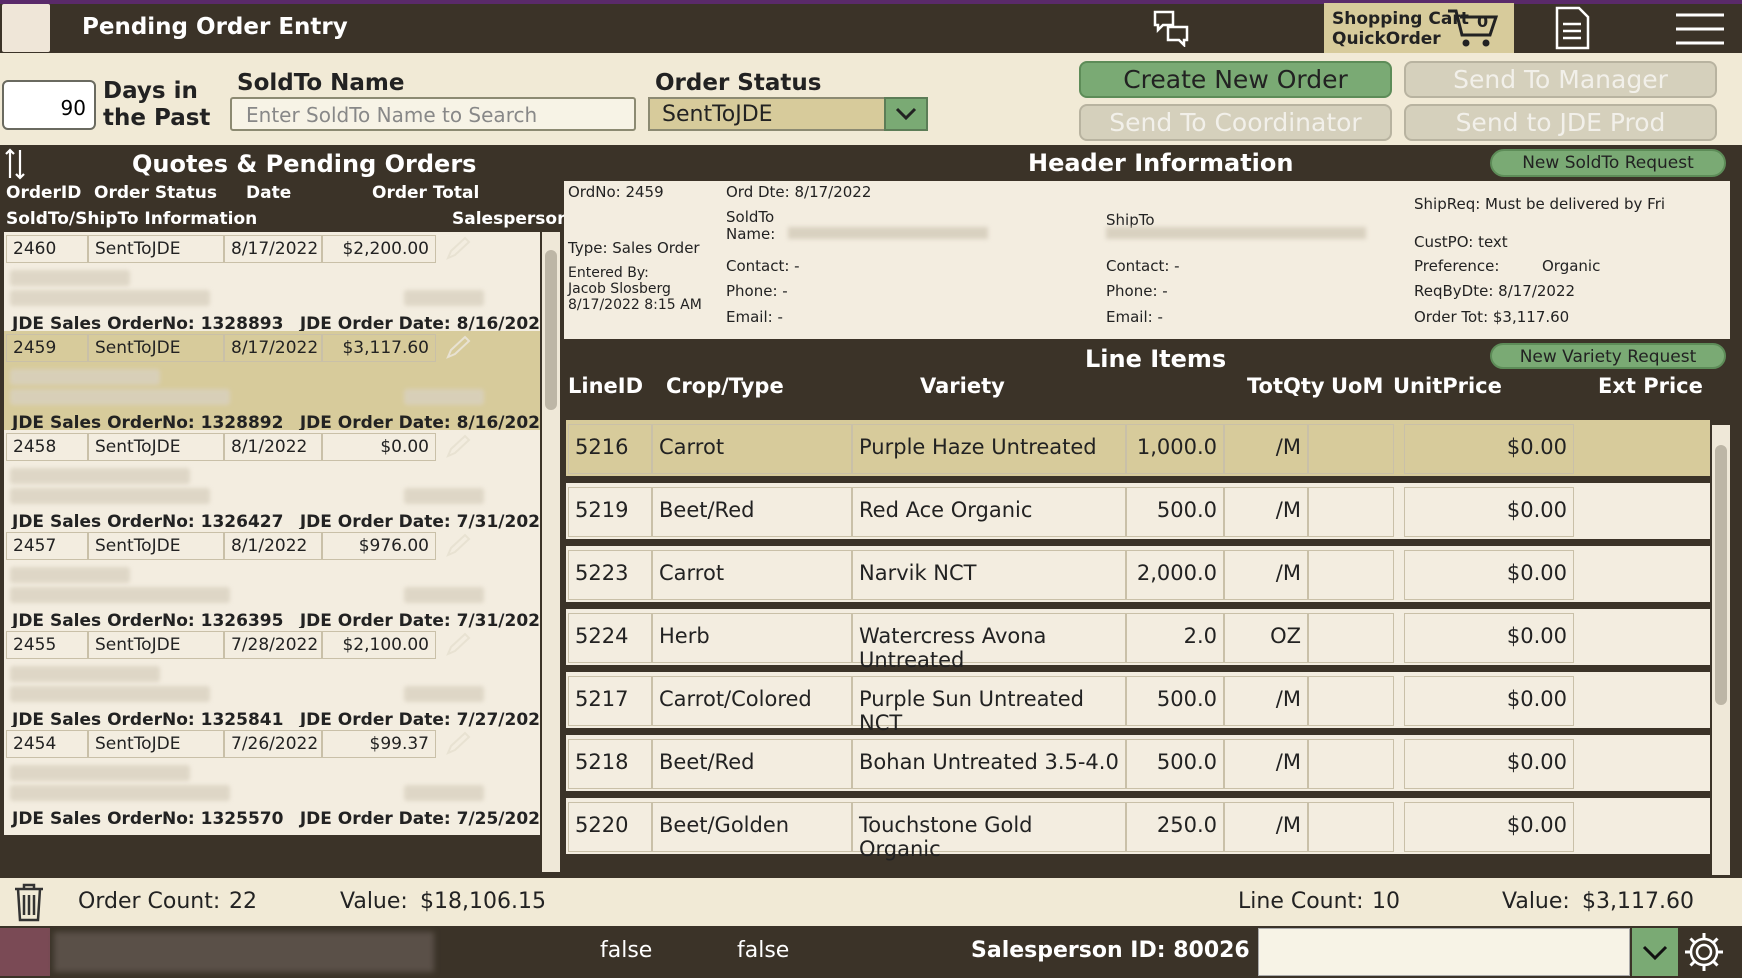  I want to click on tot-qty: 2.0, so click(1175, 638).